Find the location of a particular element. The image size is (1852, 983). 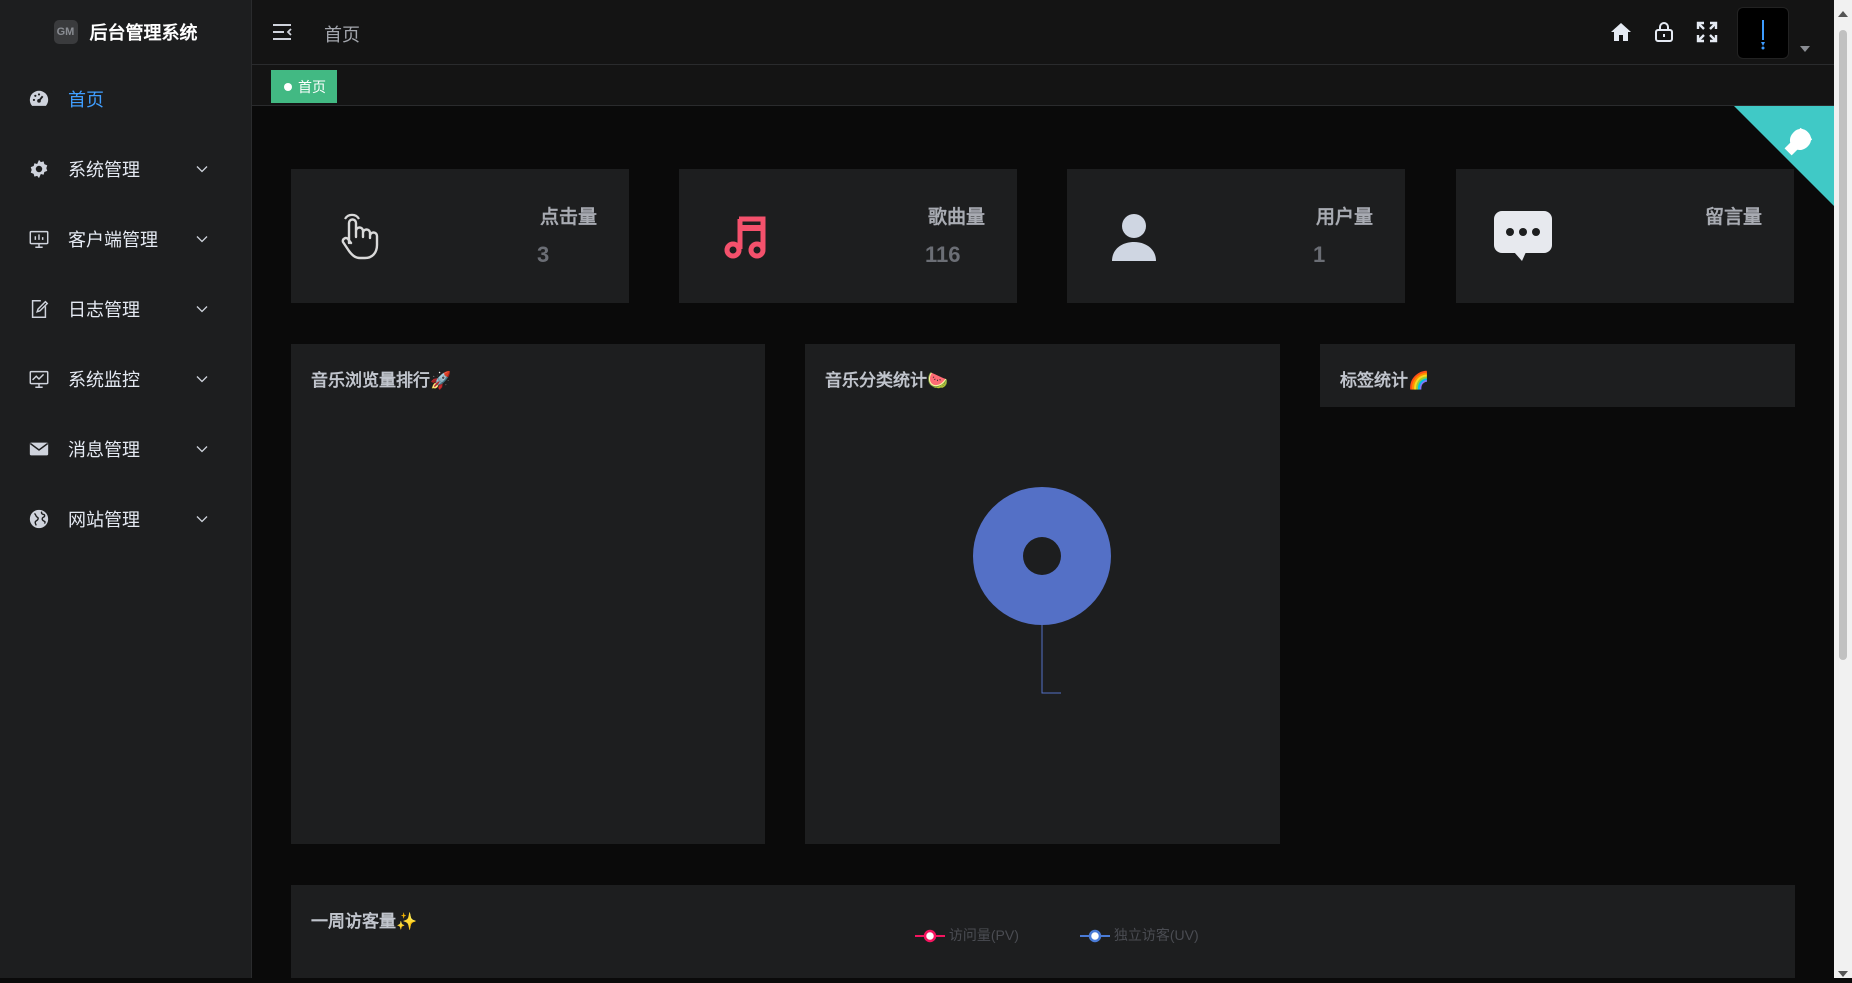

message-bubble-icon is located at coordinates (1523, 236).